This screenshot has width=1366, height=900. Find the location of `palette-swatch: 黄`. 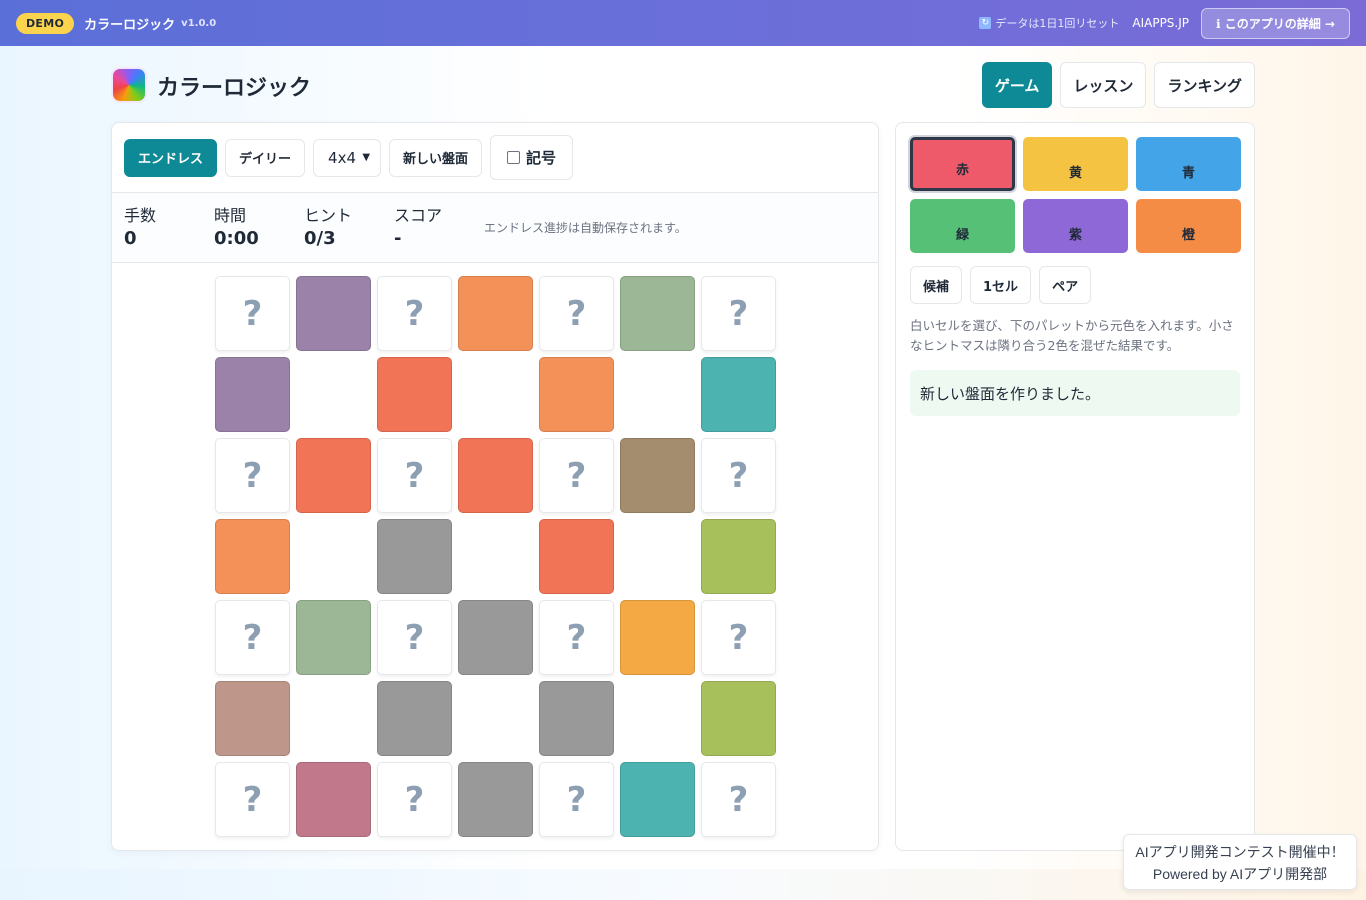

palette-swatch: 黄 is located at coordinates (1075, 164).